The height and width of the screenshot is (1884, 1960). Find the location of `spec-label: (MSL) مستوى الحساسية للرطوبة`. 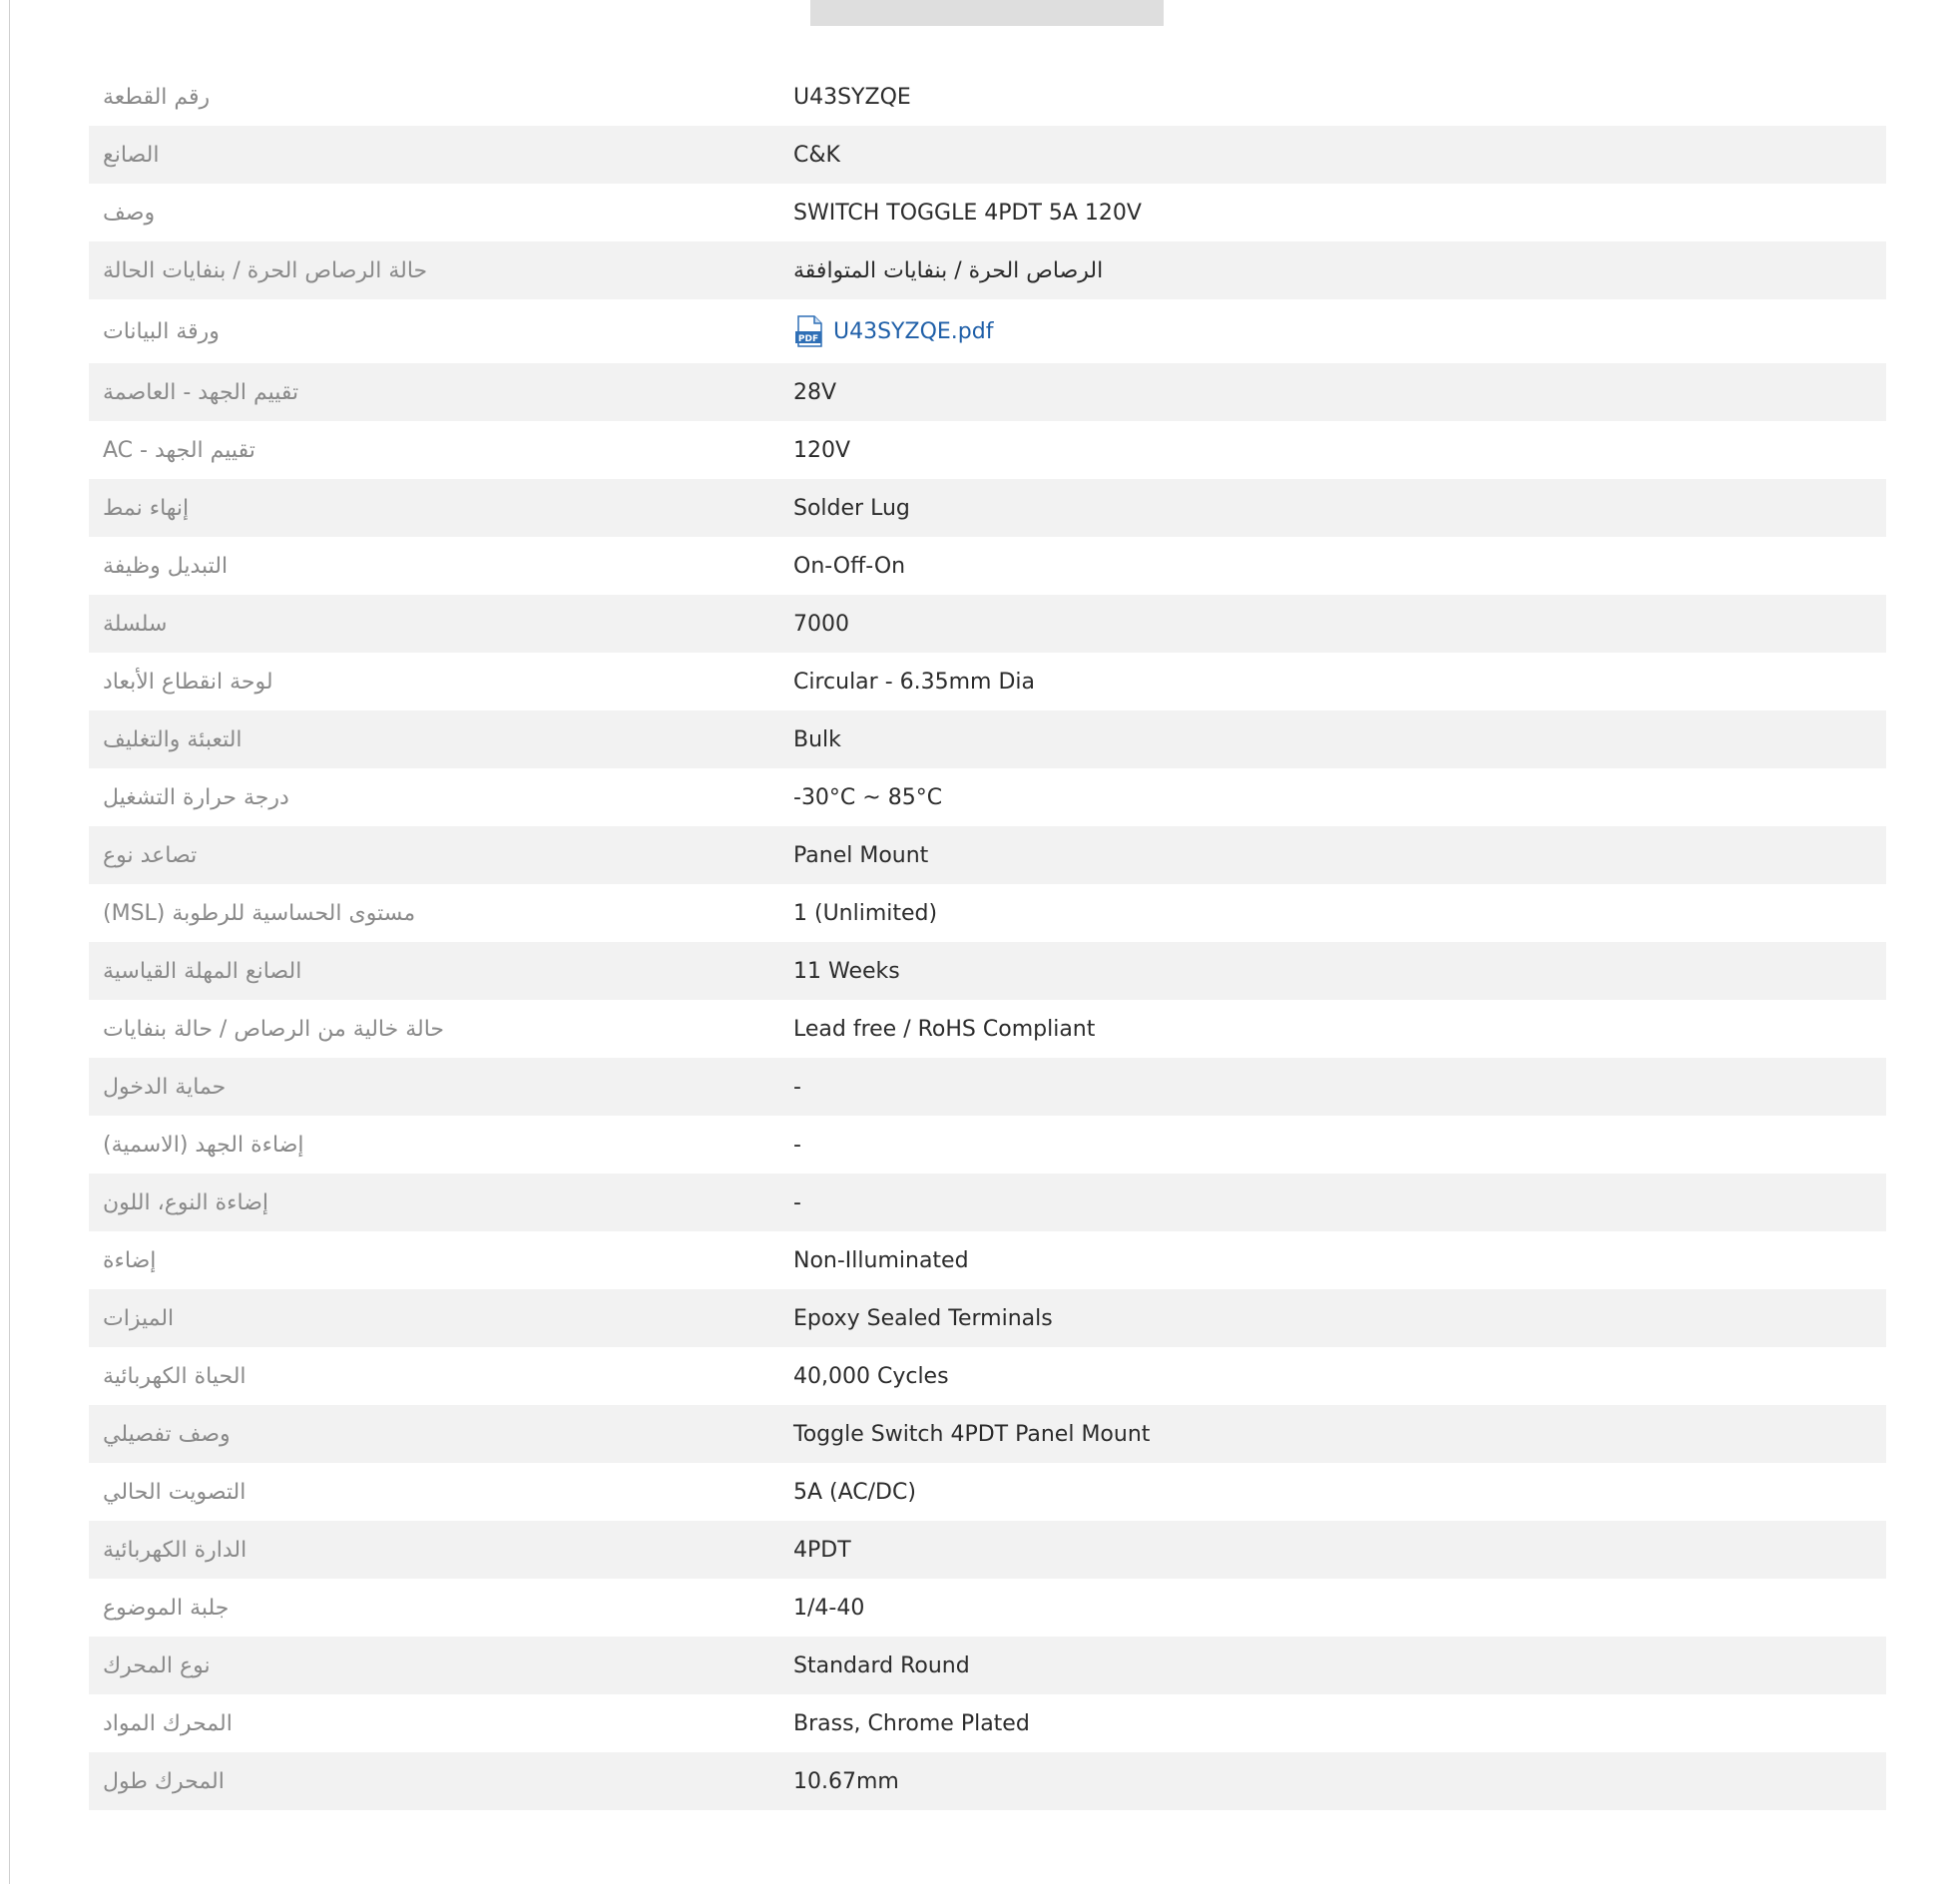

spec-label: (MSL) مستوى الحساسية للرطوبة is located at coordinates (259, 913).